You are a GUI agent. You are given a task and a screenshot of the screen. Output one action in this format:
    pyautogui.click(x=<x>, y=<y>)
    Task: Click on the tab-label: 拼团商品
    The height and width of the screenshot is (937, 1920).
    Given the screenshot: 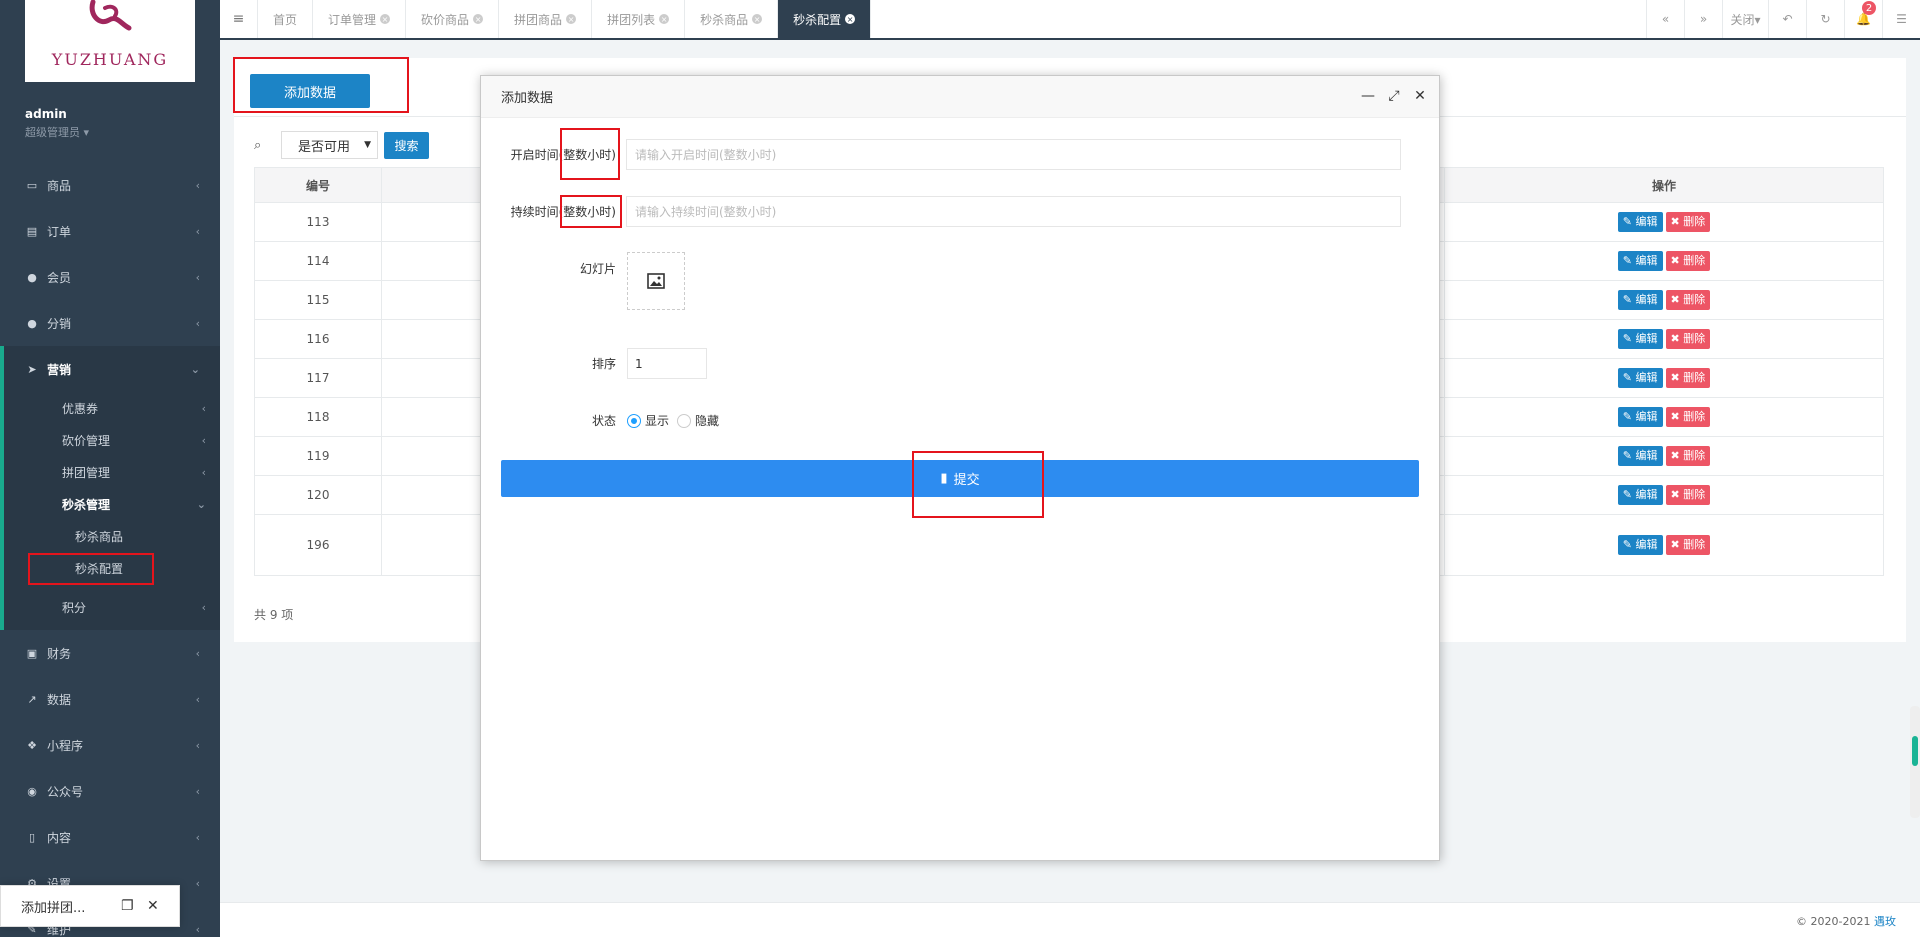 What is the action you would take?
    pyautogui.click(x=538, y=19)
    